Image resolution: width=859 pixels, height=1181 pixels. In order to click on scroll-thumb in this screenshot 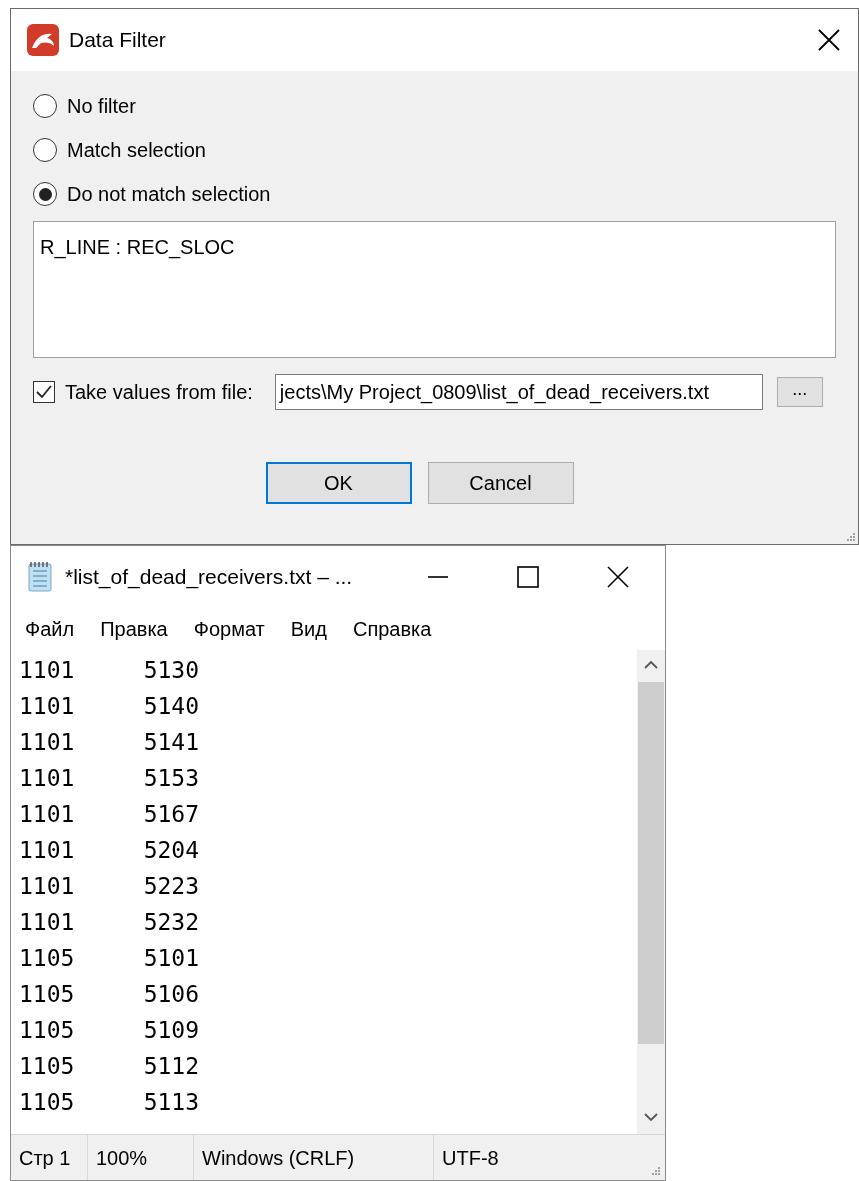, I will do `click(651, 863)`.